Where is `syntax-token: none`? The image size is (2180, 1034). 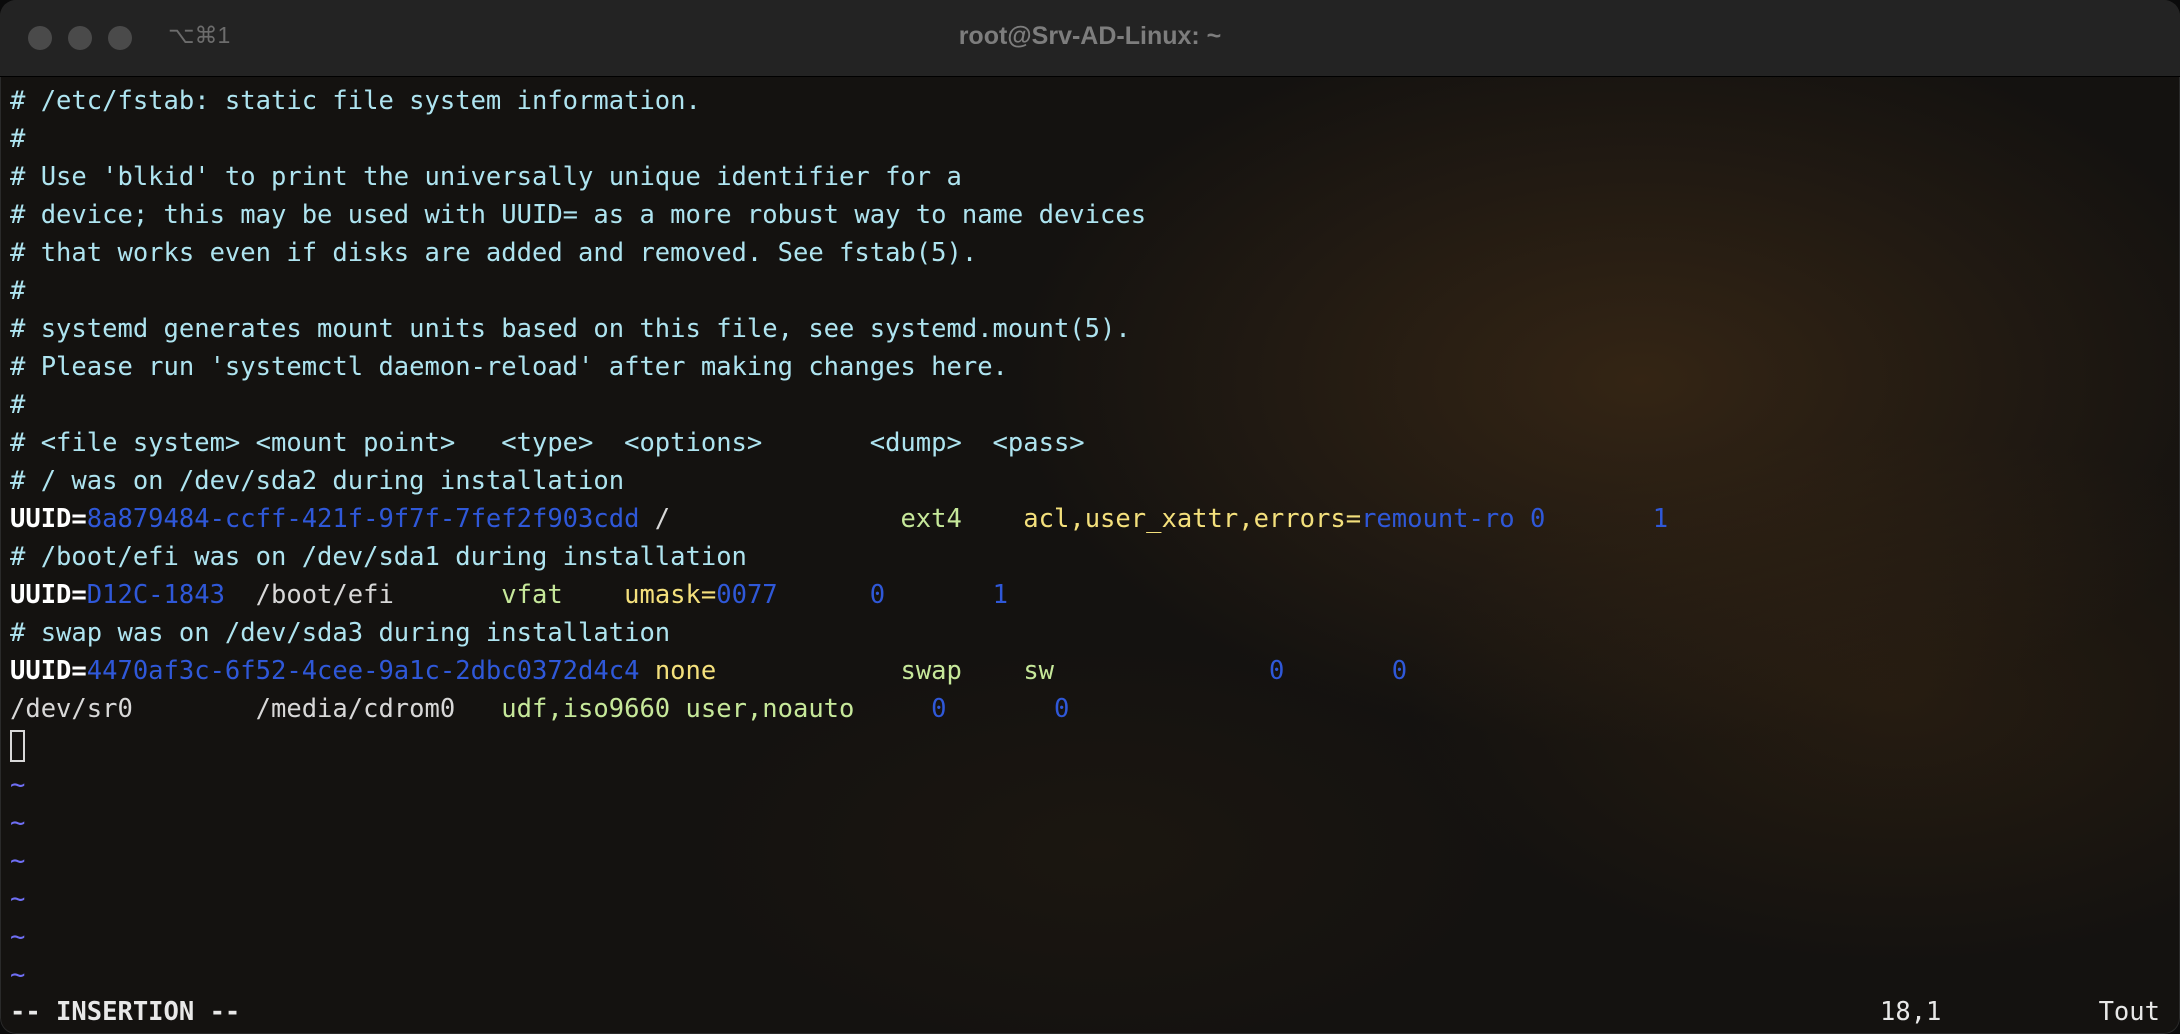
syntax-token: none is located at coordinates (685, 671).